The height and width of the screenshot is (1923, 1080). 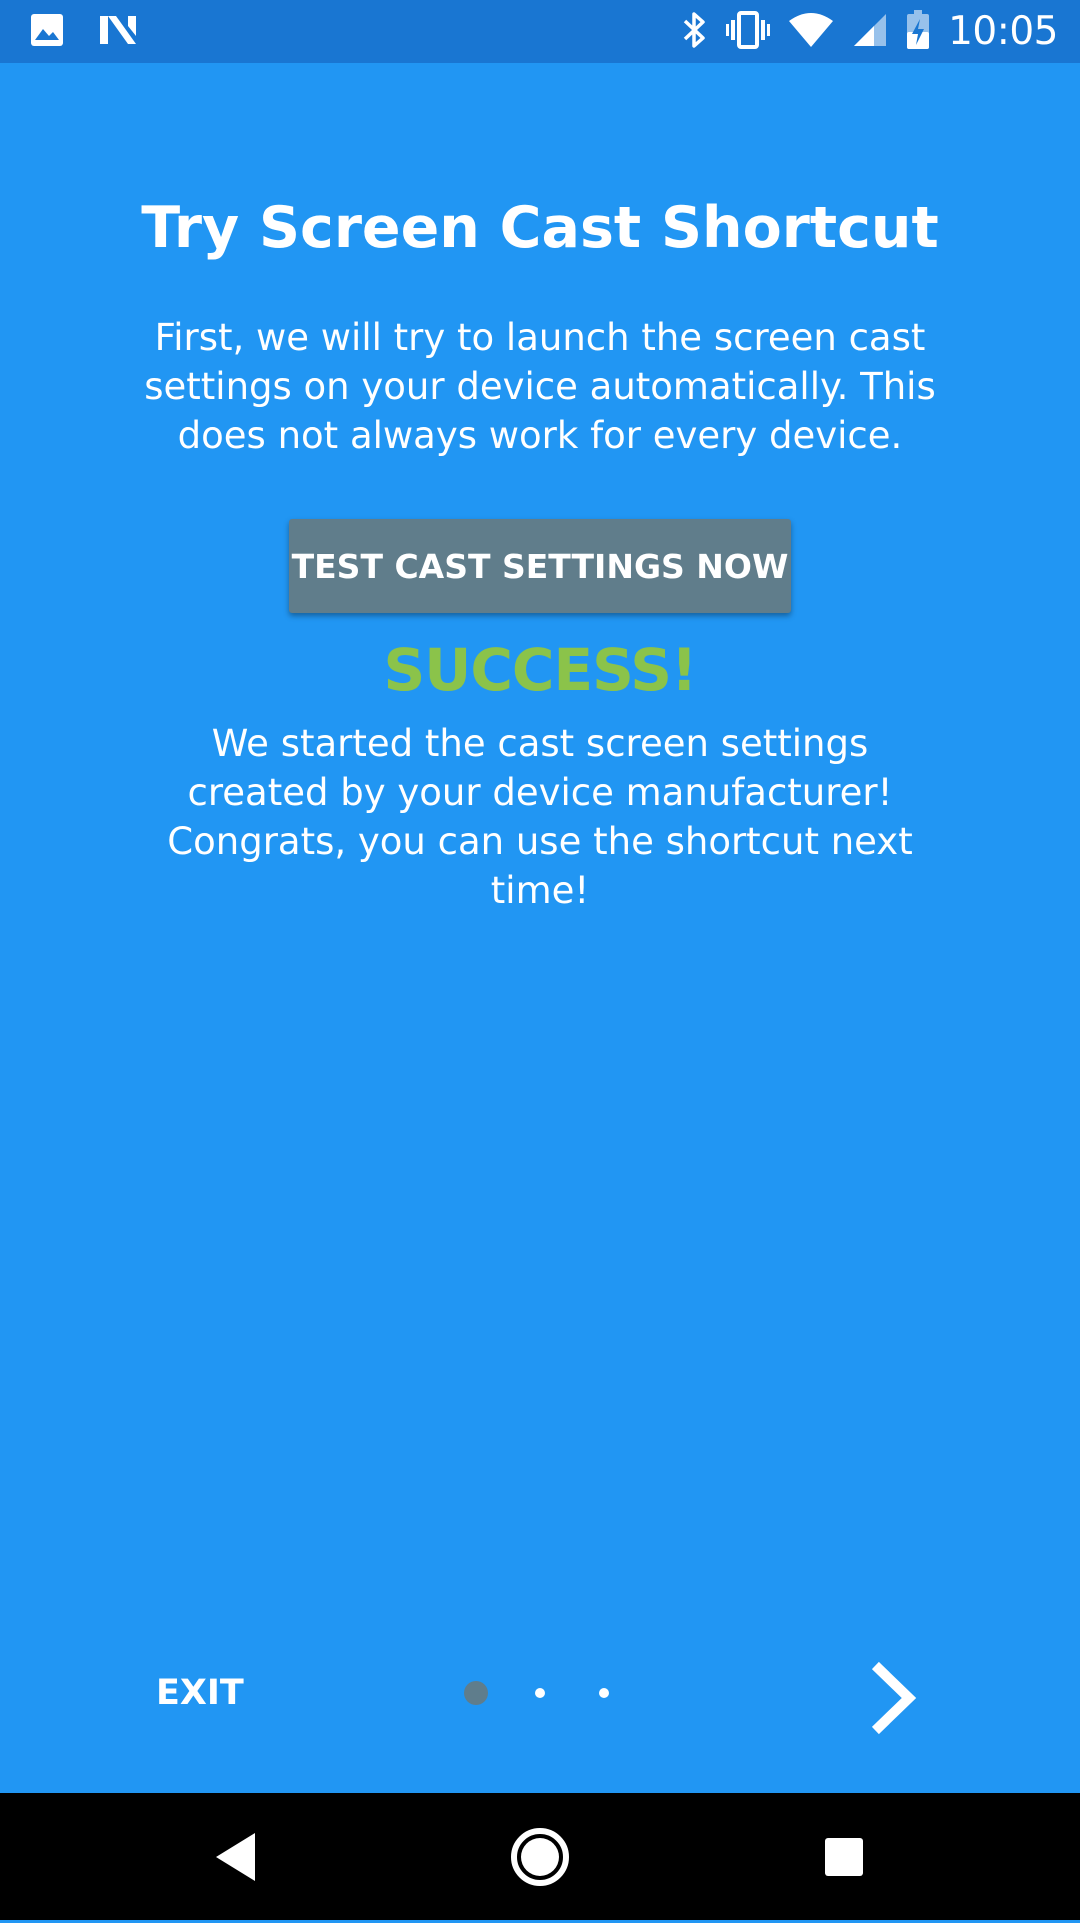 I want to click on back-button, so click(x=236, y=1856).